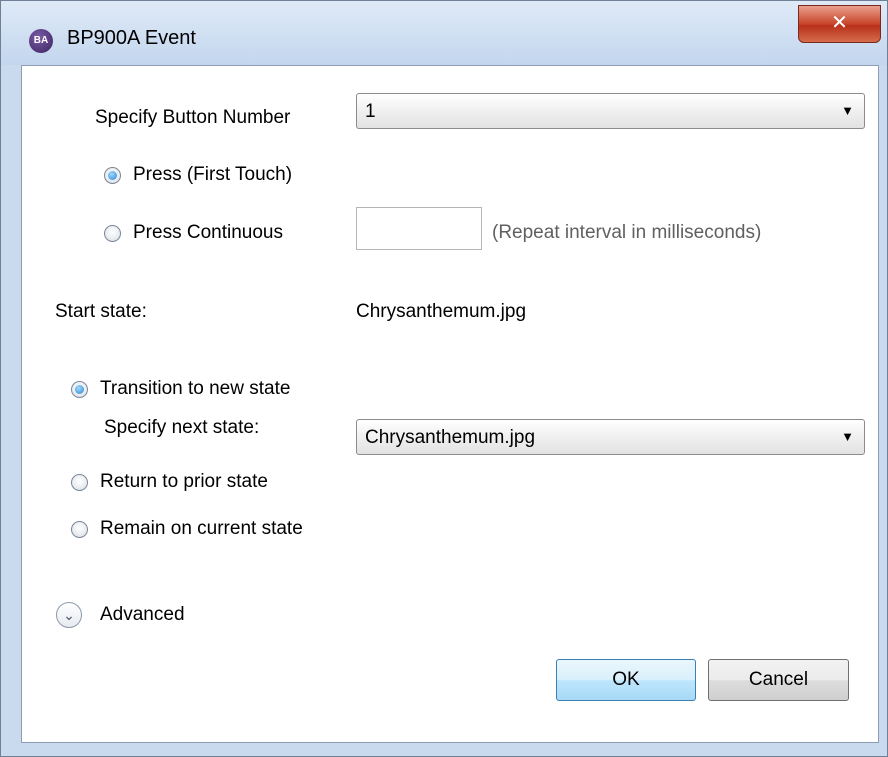 This screenshot has width=888, height=757. I want to click on return-prior-radio, so click(79, 482).